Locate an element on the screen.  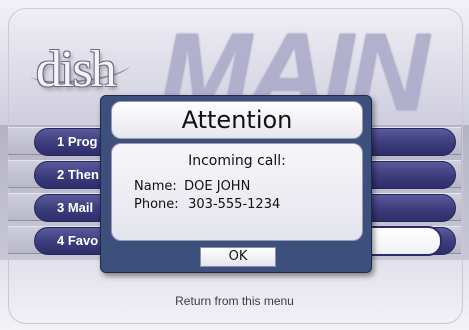
menu-item-label: 2 Then is located at coordinates (78, 174).